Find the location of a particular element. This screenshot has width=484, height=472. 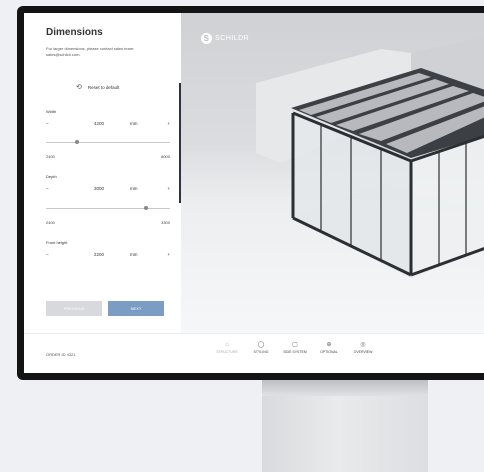

width-value: 4200 is located at coordinates (99, 123).